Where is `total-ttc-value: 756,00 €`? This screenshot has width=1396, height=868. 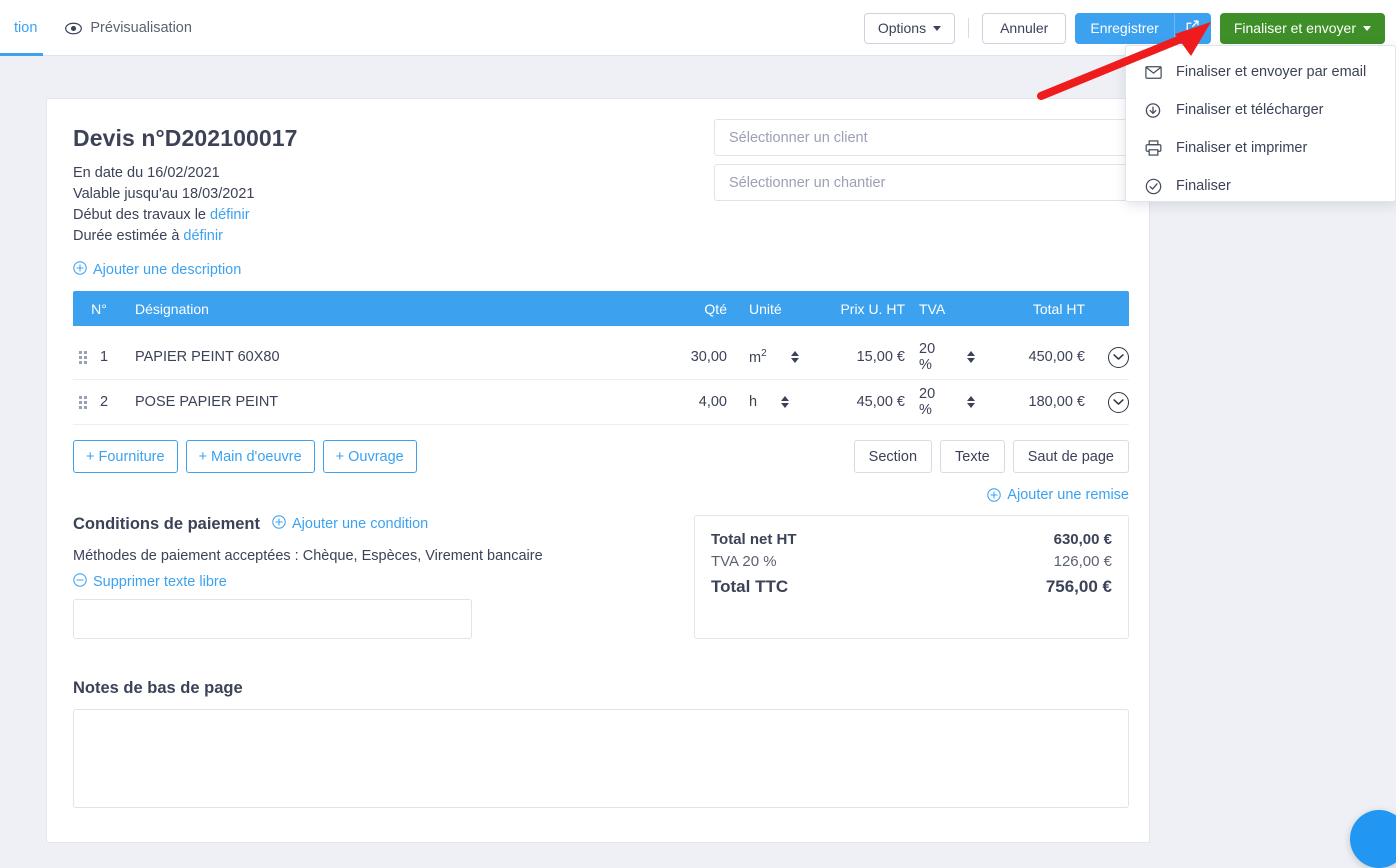 total-ttc-value: 756,00 € is located at coordinates (1078, 586).